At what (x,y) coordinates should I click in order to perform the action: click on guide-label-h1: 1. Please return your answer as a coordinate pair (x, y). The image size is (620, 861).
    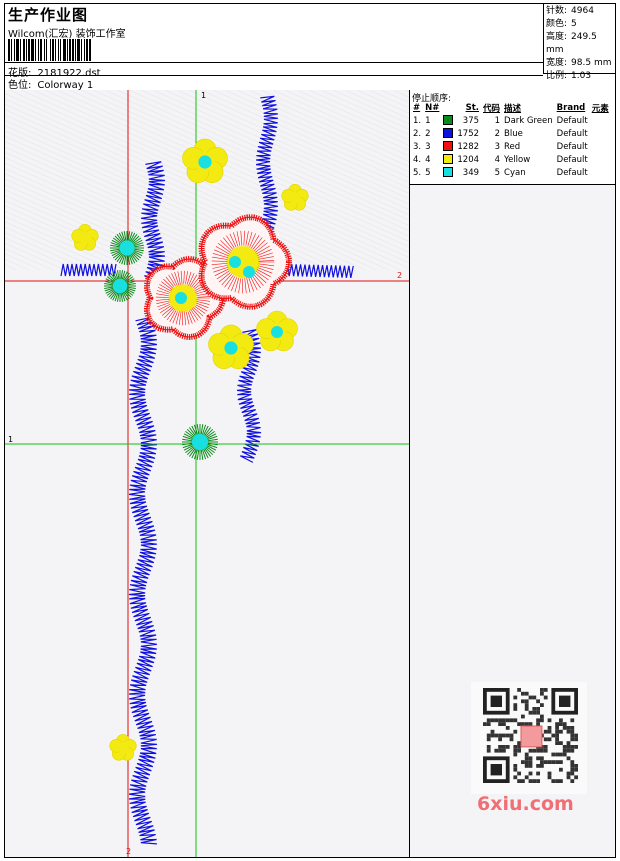
    Looking at the image, I should click on (11, 439).